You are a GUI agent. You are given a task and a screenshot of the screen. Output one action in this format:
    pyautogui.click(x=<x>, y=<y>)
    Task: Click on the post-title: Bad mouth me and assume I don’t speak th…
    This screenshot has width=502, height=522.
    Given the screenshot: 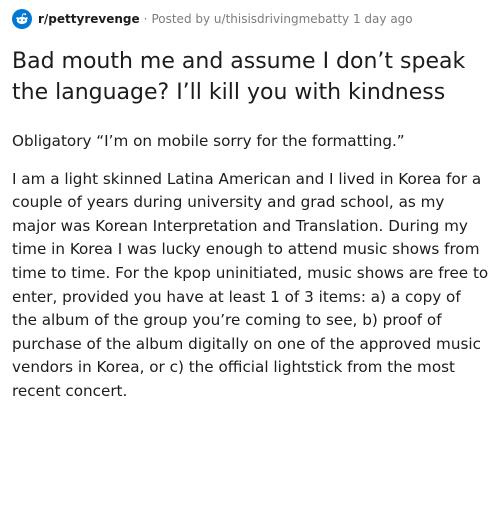 What is the action you would take?
    pyautogui.click(x=254, y=77)
    